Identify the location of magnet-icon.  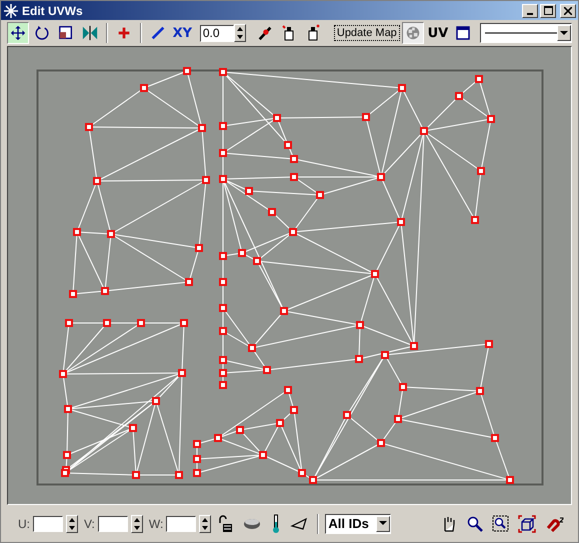
(555, 524).